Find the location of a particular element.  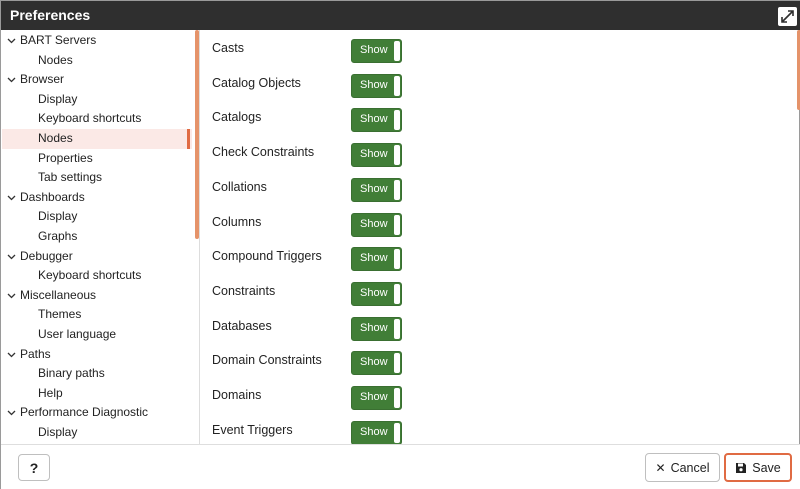

tree-scrollbar is located at coordinates (197, 134).